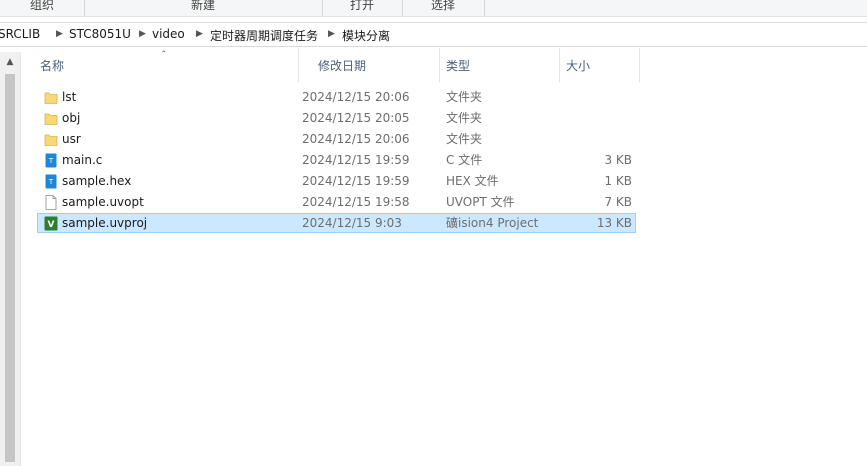  What do you see at coordinates (618, 181) in the screenshot?
I see `file-size: 1 KB` at bounding box center [618, 181].